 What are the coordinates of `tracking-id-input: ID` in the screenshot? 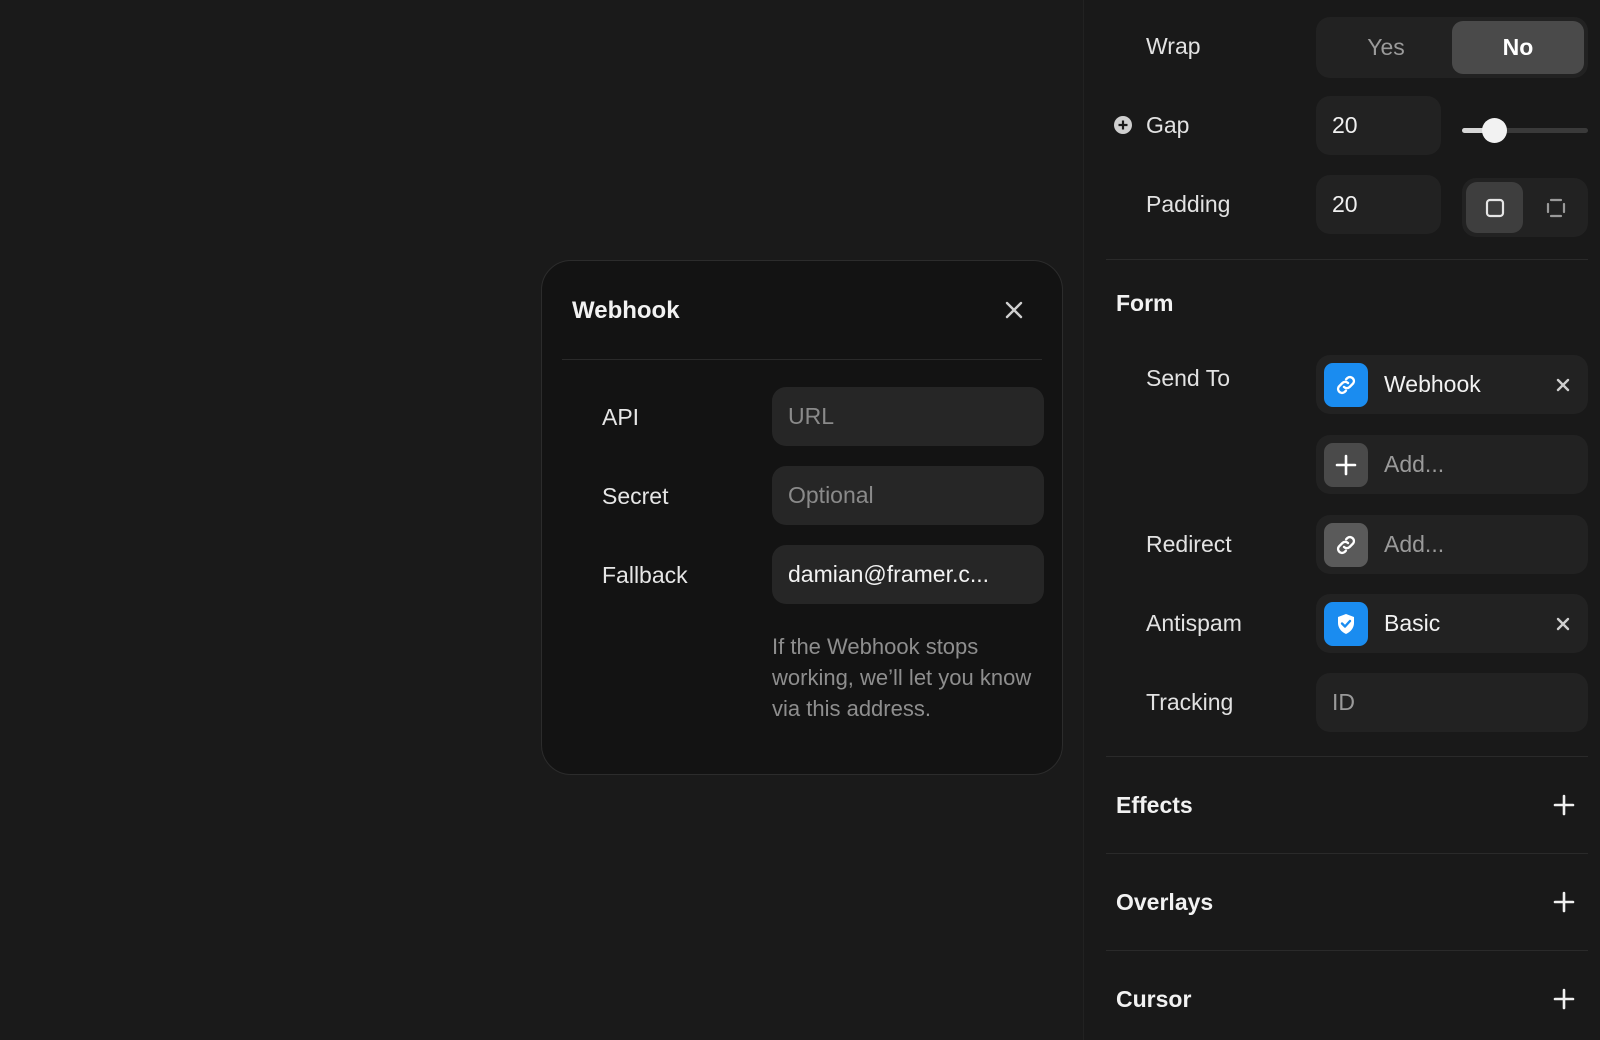 It's located at (1452, 702).